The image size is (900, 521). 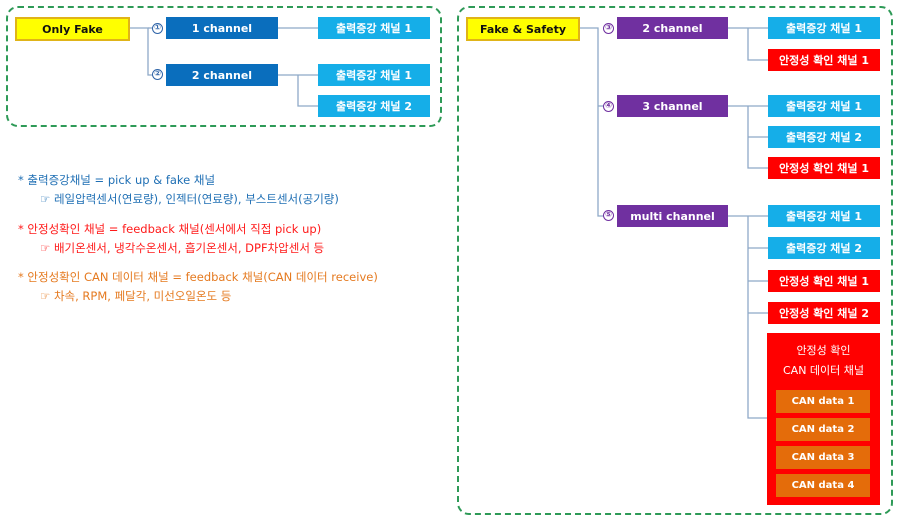 I want to click on can-group-title-line1: 안정성 확인, so click(x=823, y=350).